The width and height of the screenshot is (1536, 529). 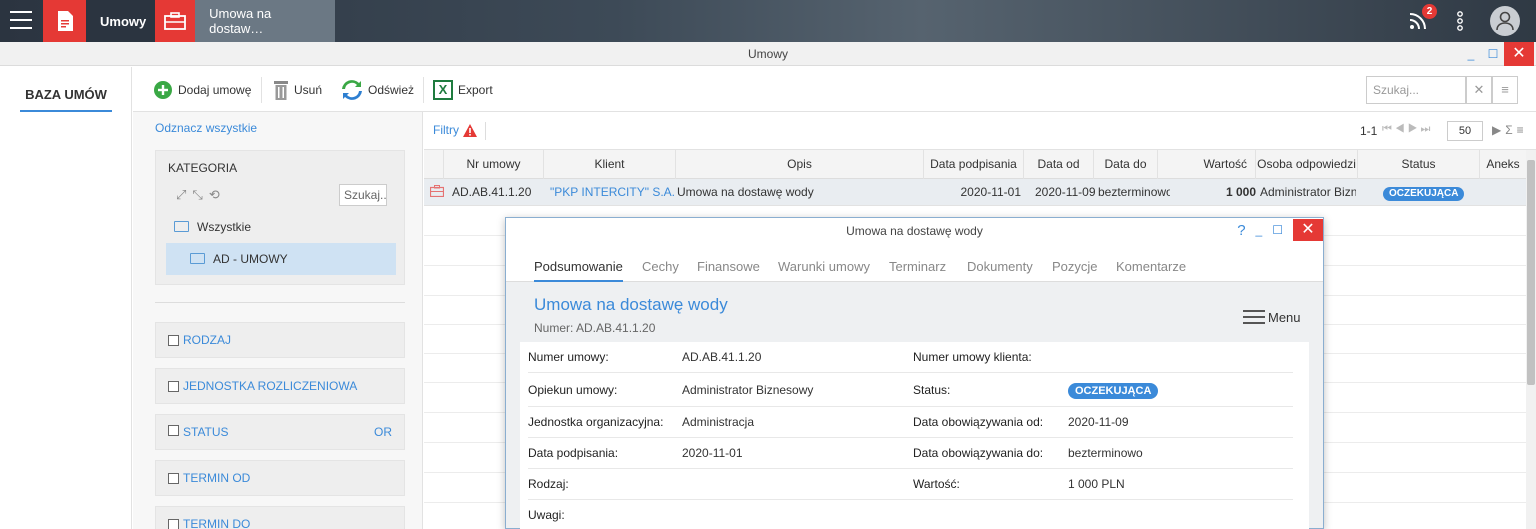 I want to click on cell-nr: AD.AB.41.1.20, so click(x=492, y=192).